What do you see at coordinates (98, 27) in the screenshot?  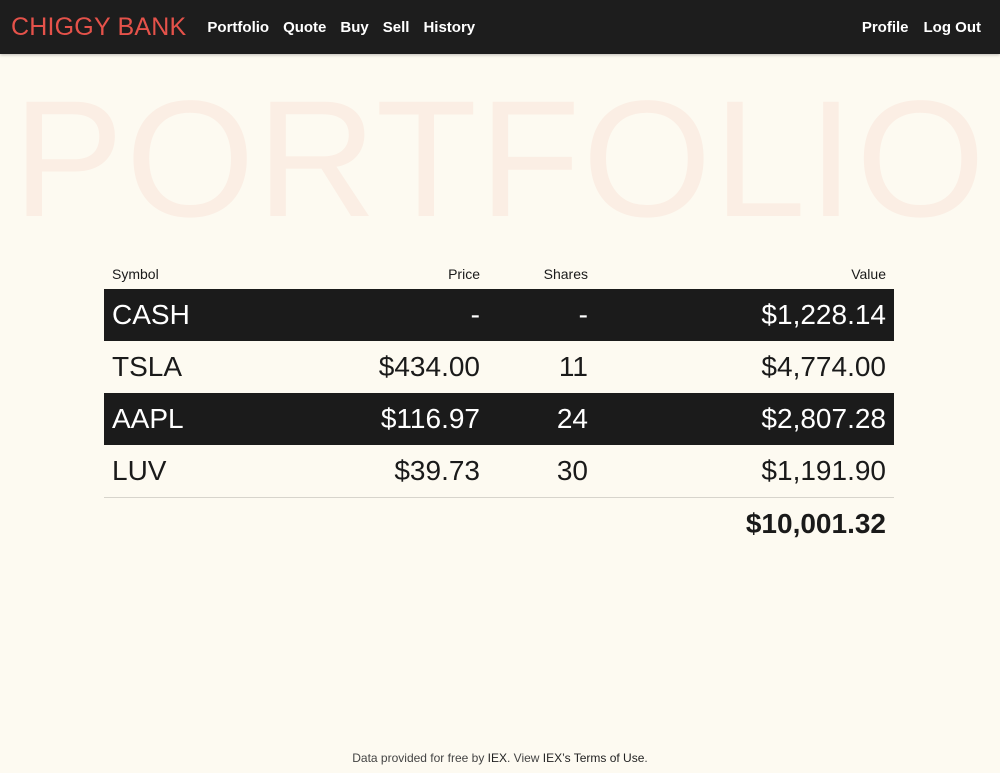 I see `brand-logo-link: CHIGGY BANK` at bounding box center [98, 27].